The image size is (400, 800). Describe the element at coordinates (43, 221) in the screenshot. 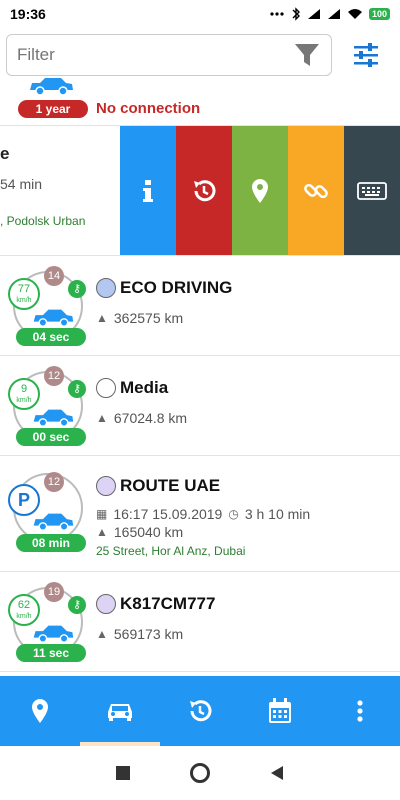

I see `address-fragment: , Podolsk Urban` at that location.